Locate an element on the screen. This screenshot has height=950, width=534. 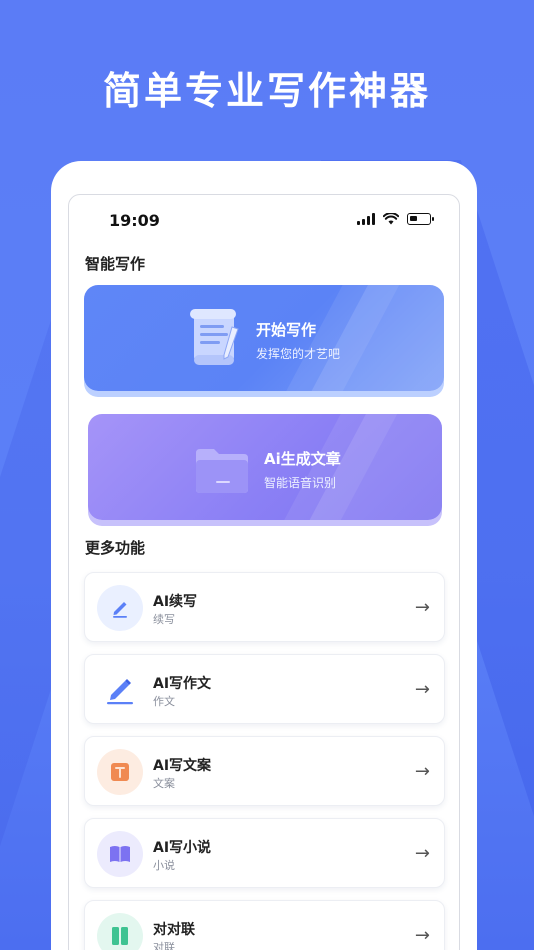
pen-line-icon is located at coordinates (120, 690).